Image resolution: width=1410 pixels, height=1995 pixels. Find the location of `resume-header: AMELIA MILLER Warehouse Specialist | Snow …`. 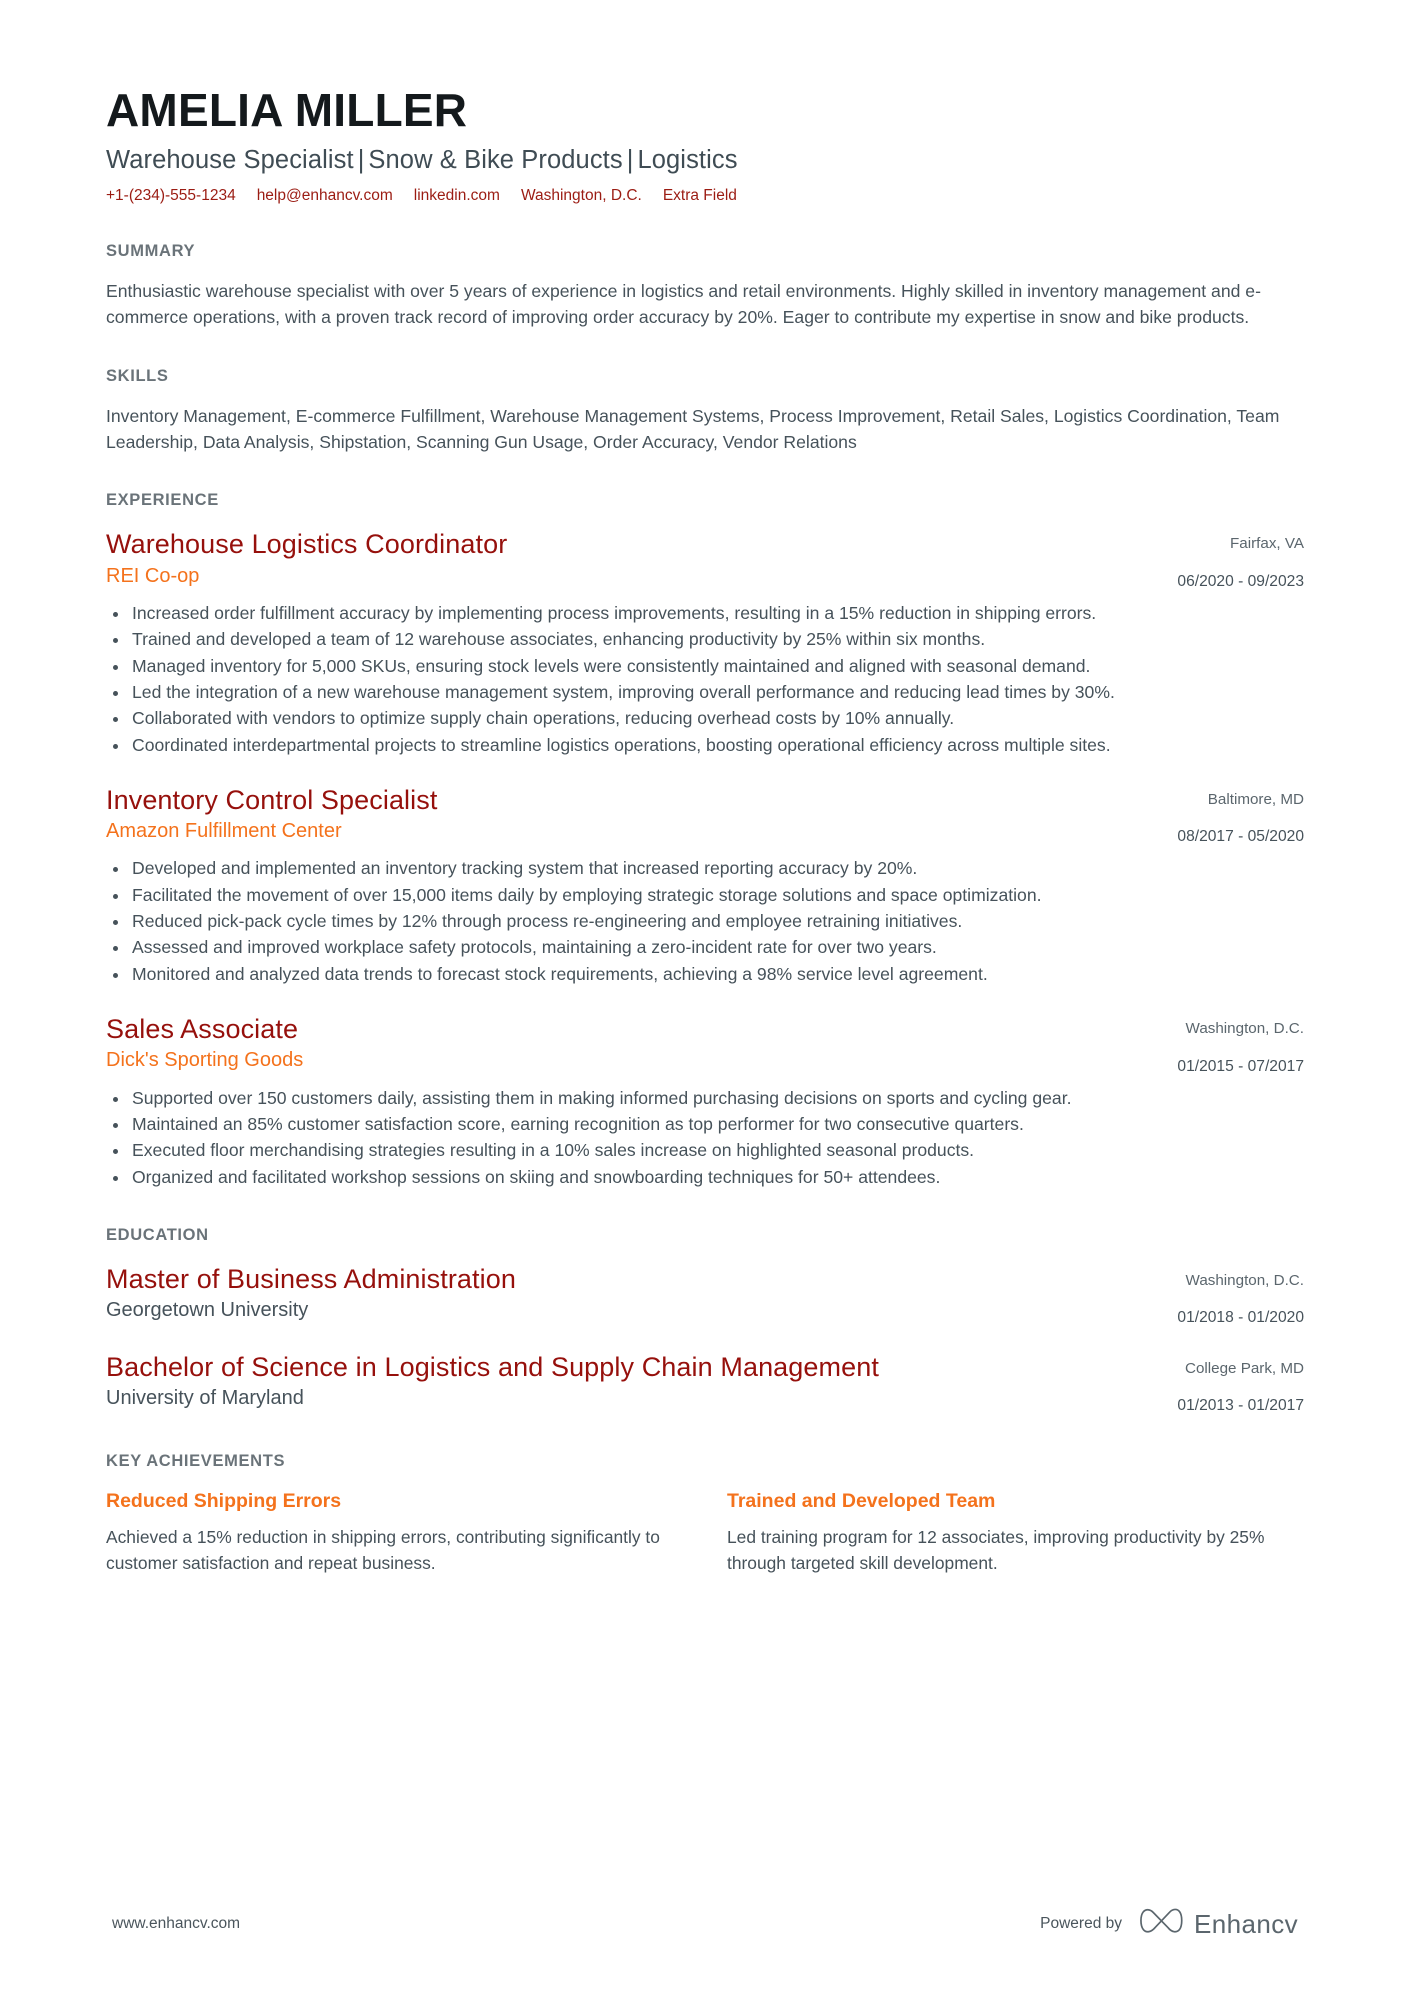

resume-header: AMELIA MILLER Warehouse Specialist | Snow … is located at coordinates (705, 145).